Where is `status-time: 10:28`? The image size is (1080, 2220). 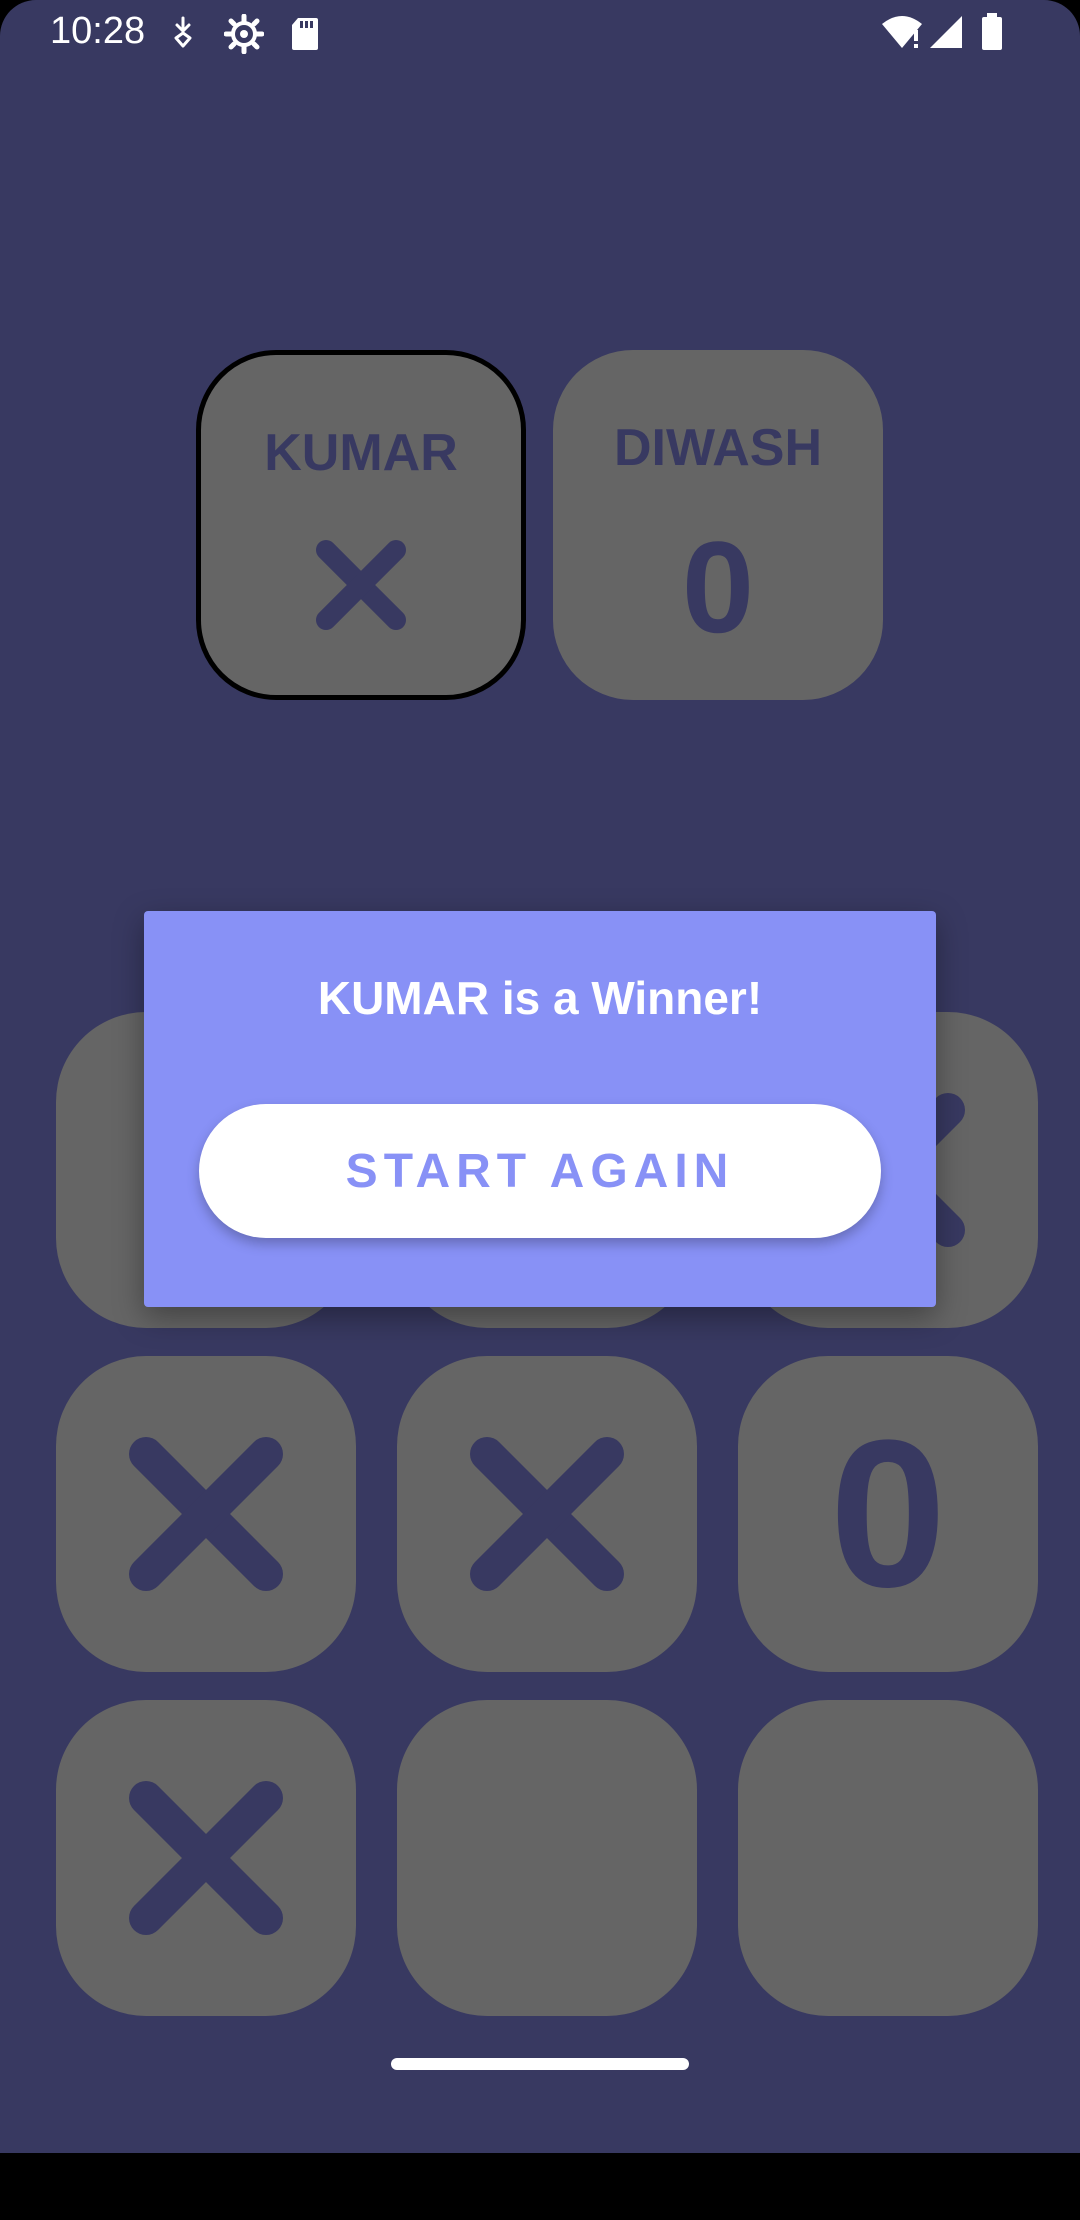 status-time: 10:28 is located at coordinates (98, 31).